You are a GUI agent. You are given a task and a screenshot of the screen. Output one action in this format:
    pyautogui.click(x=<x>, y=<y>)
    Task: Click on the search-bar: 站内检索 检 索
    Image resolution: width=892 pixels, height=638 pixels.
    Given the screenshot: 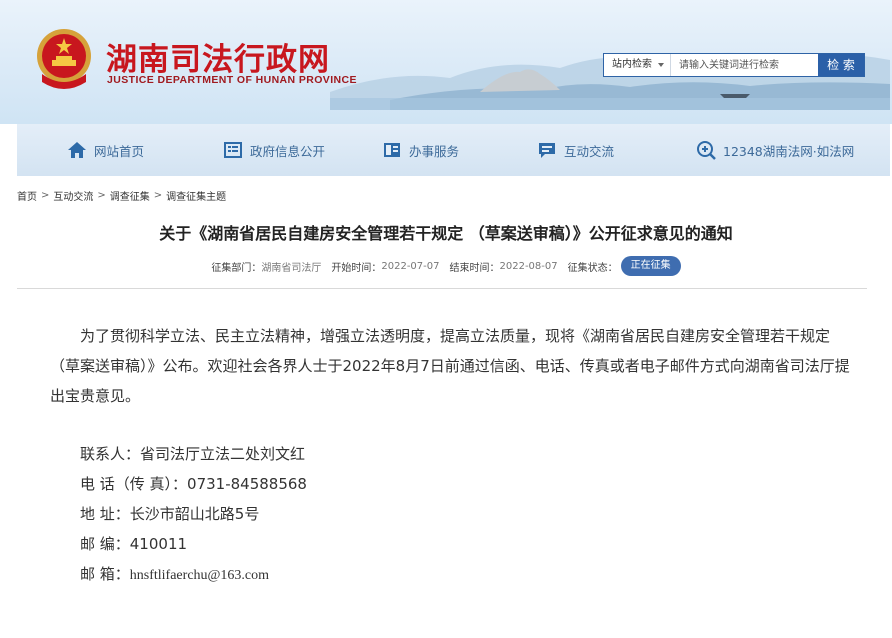 What is the action you would take?
    pyautogui.click(x=734, y=65)
    